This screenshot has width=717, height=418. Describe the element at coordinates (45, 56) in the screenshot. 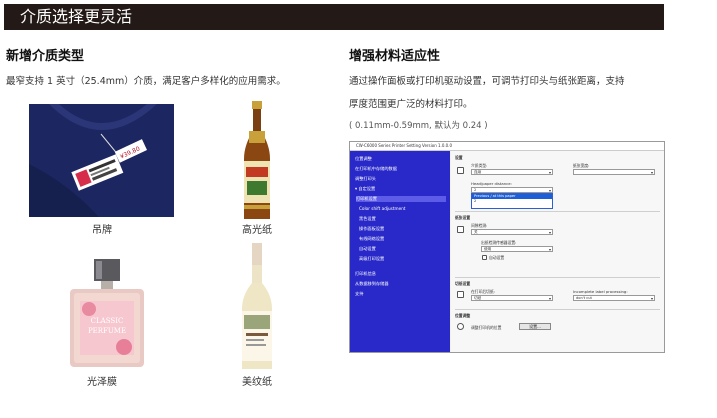

I see `left-heading: 新增介质类型` at that location.